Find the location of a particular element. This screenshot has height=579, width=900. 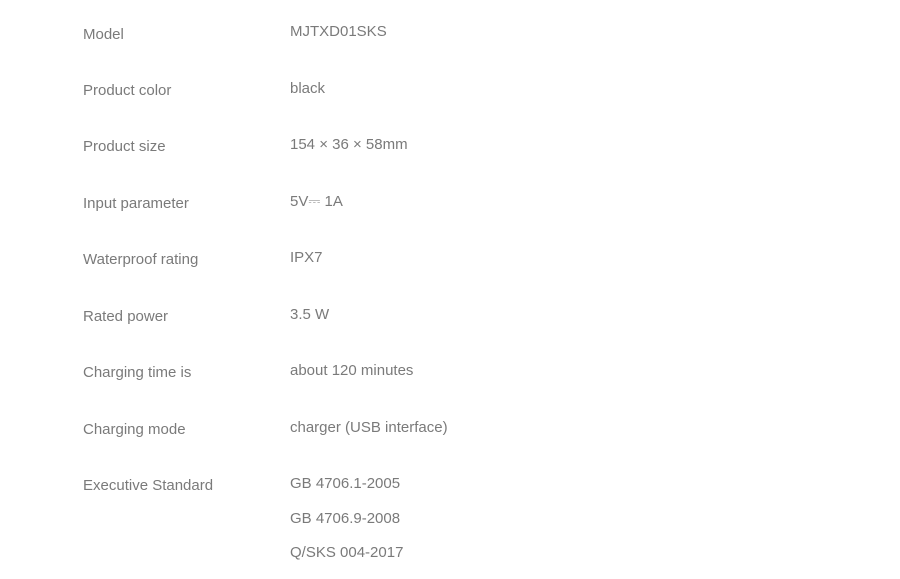

spec-value: IPX7 is located at coordinates (306, 257).